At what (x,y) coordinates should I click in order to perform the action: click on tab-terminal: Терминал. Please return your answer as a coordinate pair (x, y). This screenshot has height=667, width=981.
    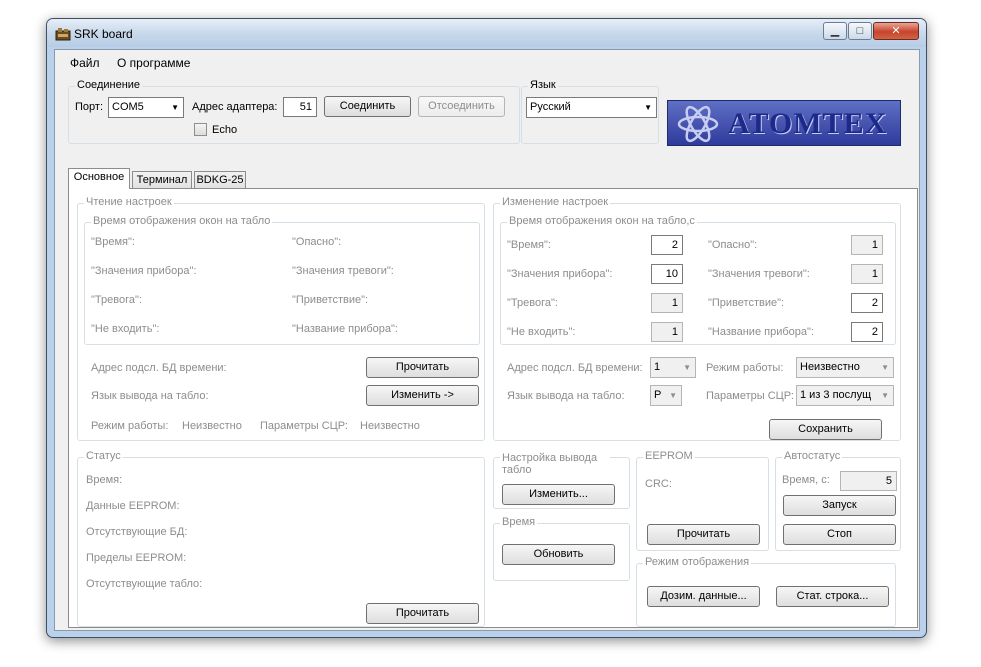
    Looking at the image, I should click on (162, 180).